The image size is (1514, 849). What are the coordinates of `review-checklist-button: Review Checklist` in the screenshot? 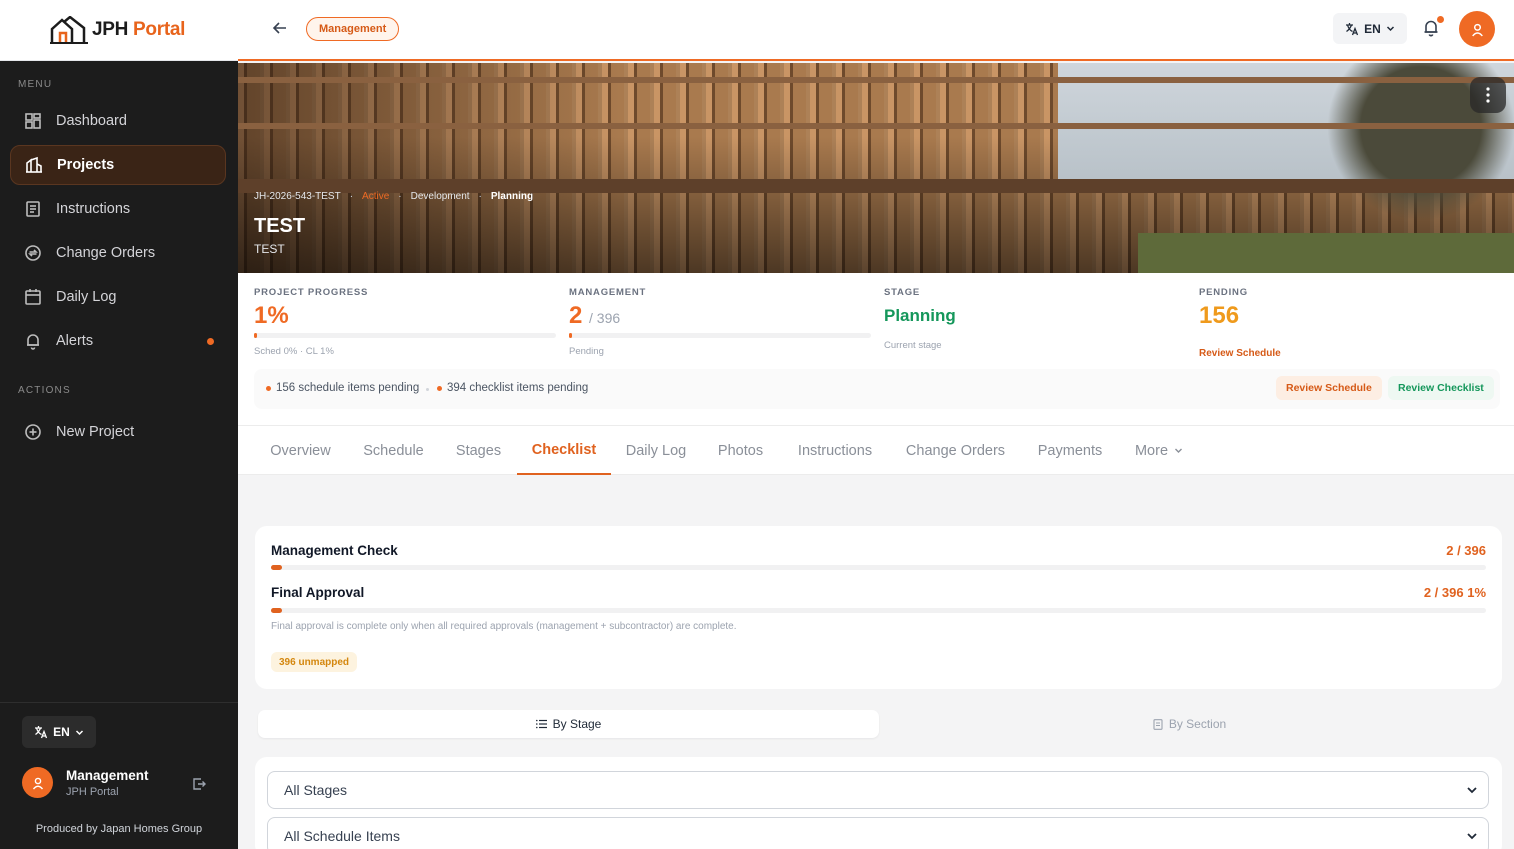 It's located at (1441, 388).